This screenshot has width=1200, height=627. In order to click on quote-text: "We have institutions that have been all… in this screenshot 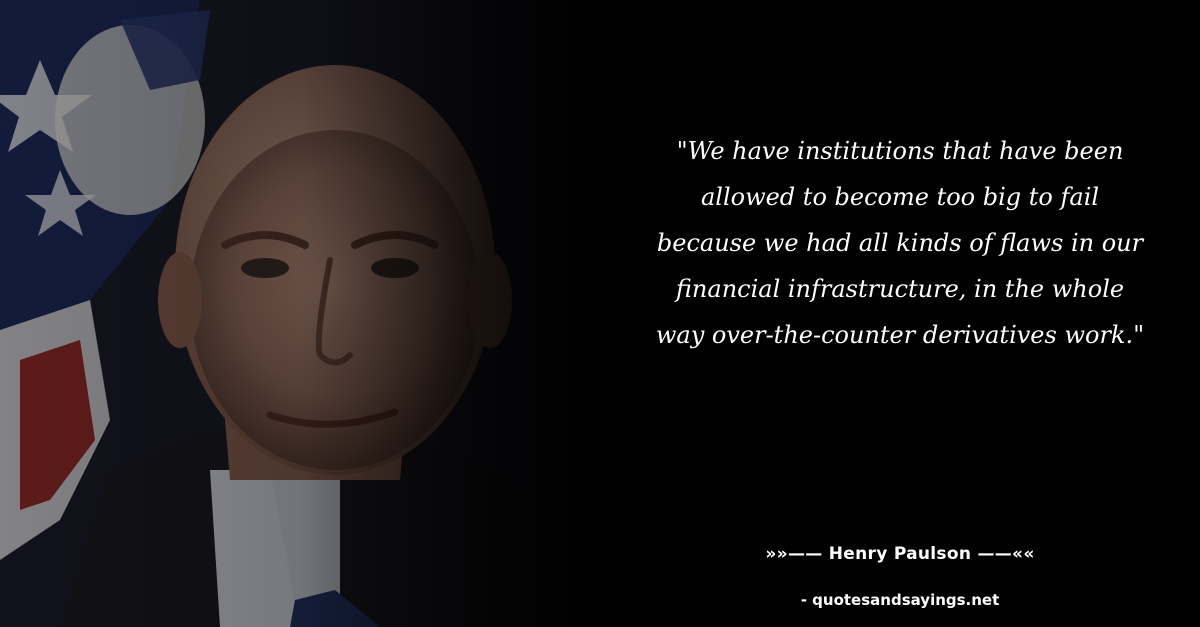, I will do `click(900, 243)`.